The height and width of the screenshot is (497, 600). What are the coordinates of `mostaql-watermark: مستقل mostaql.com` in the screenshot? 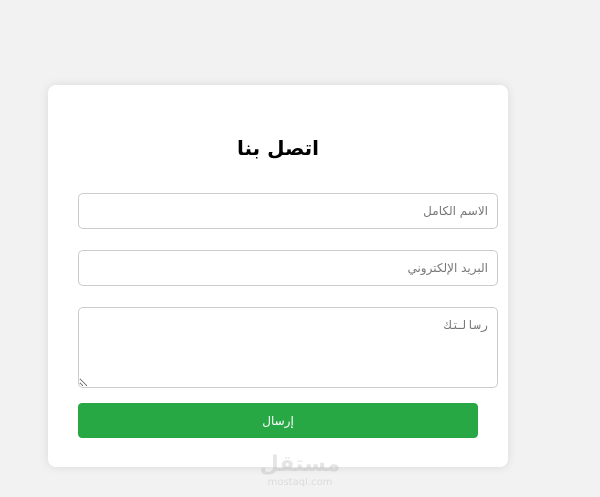 It's located at (300, 470).